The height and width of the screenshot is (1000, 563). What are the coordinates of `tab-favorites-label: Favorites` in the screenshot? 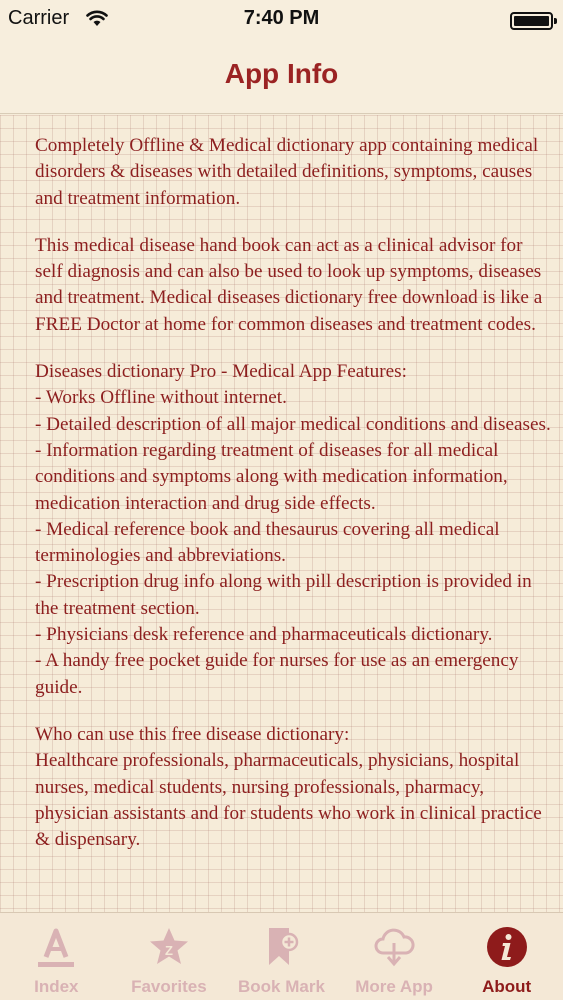 It's located at (169, 986).